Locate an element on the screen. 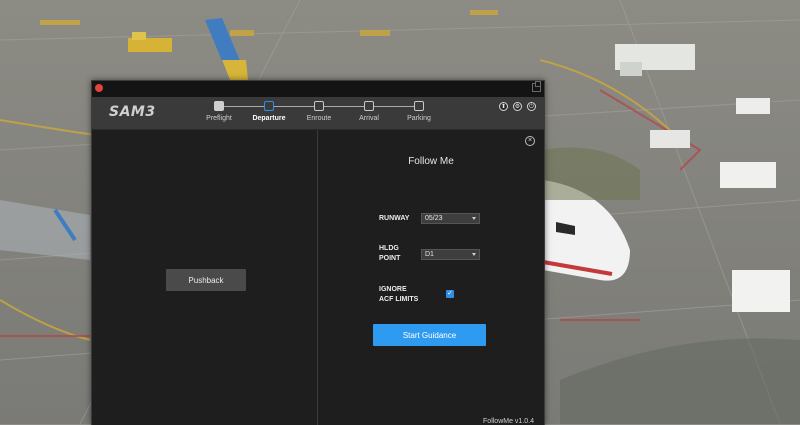  ignore-limits-checkbox: ✓ is located at coordinates (450, 294).